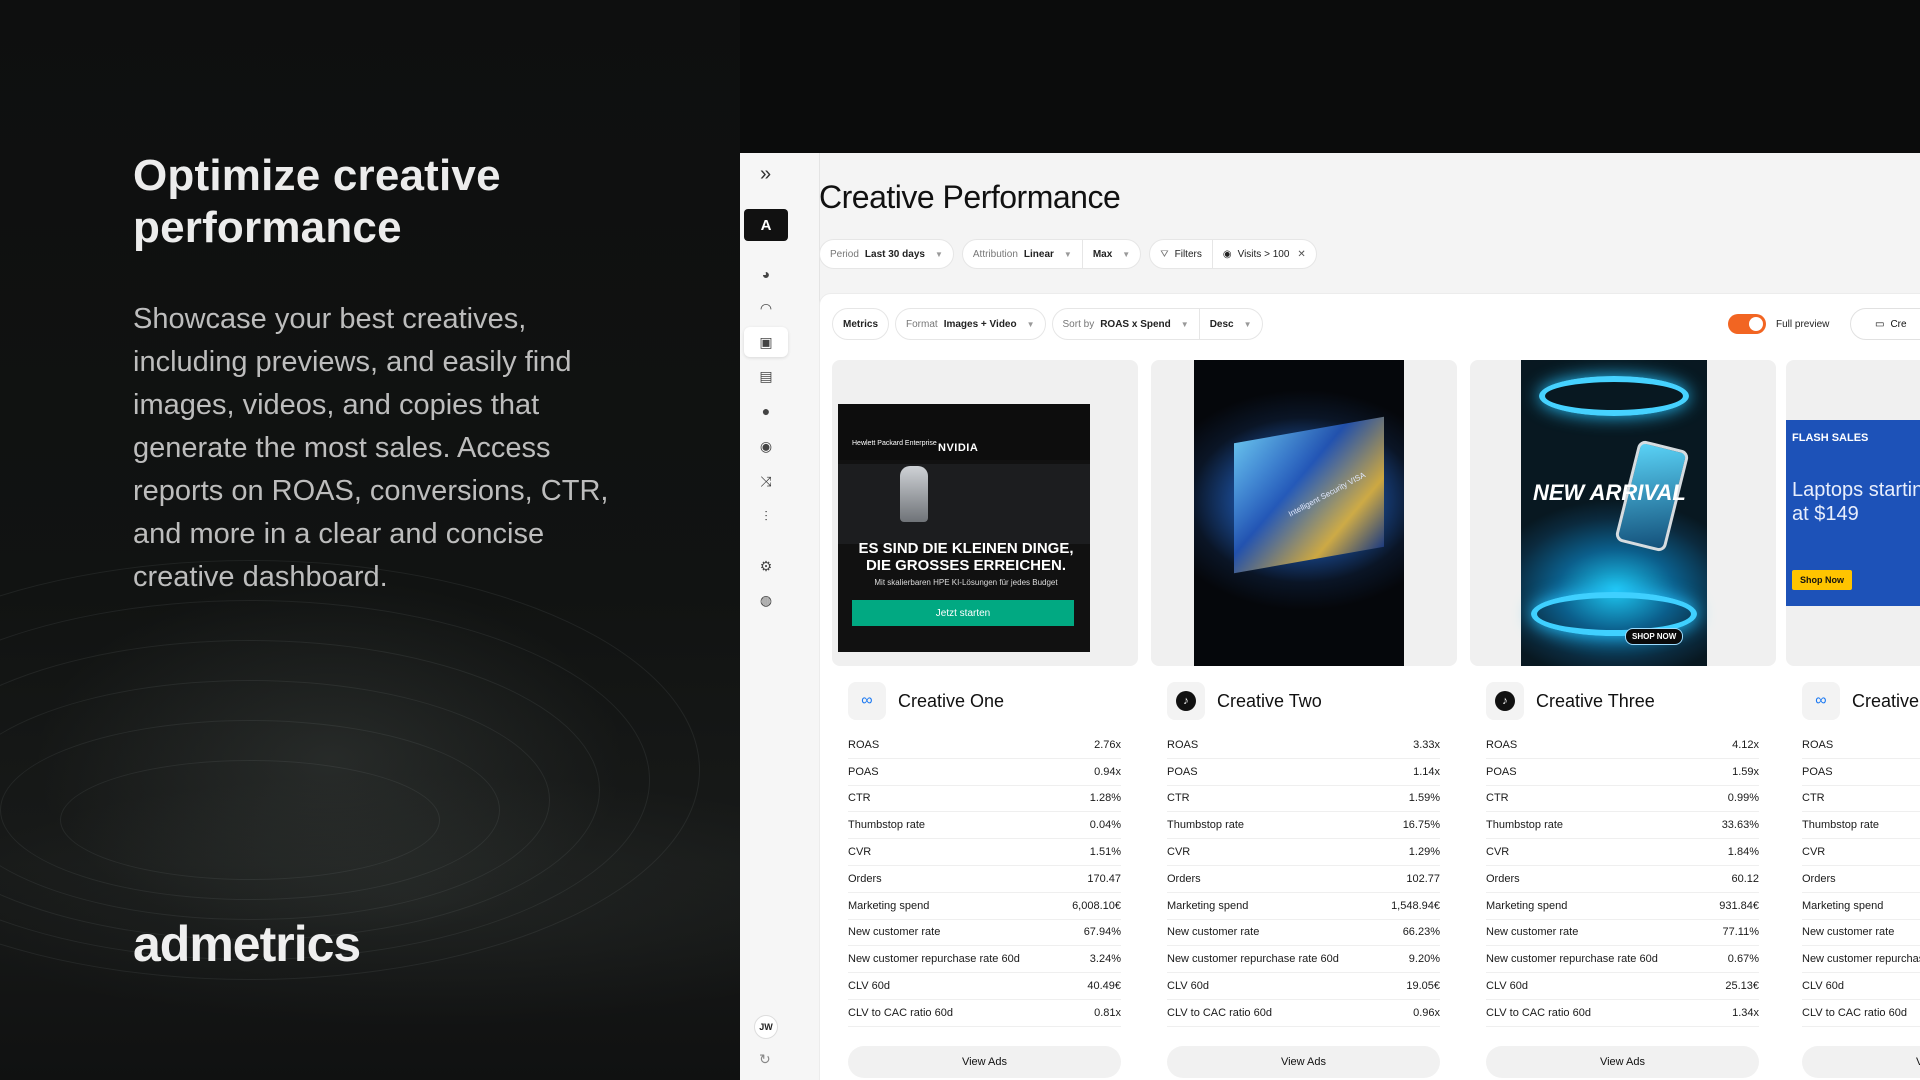 The image size is (1920, 1080). I want to click on attribution-mode: Max, so click(1102, 254).